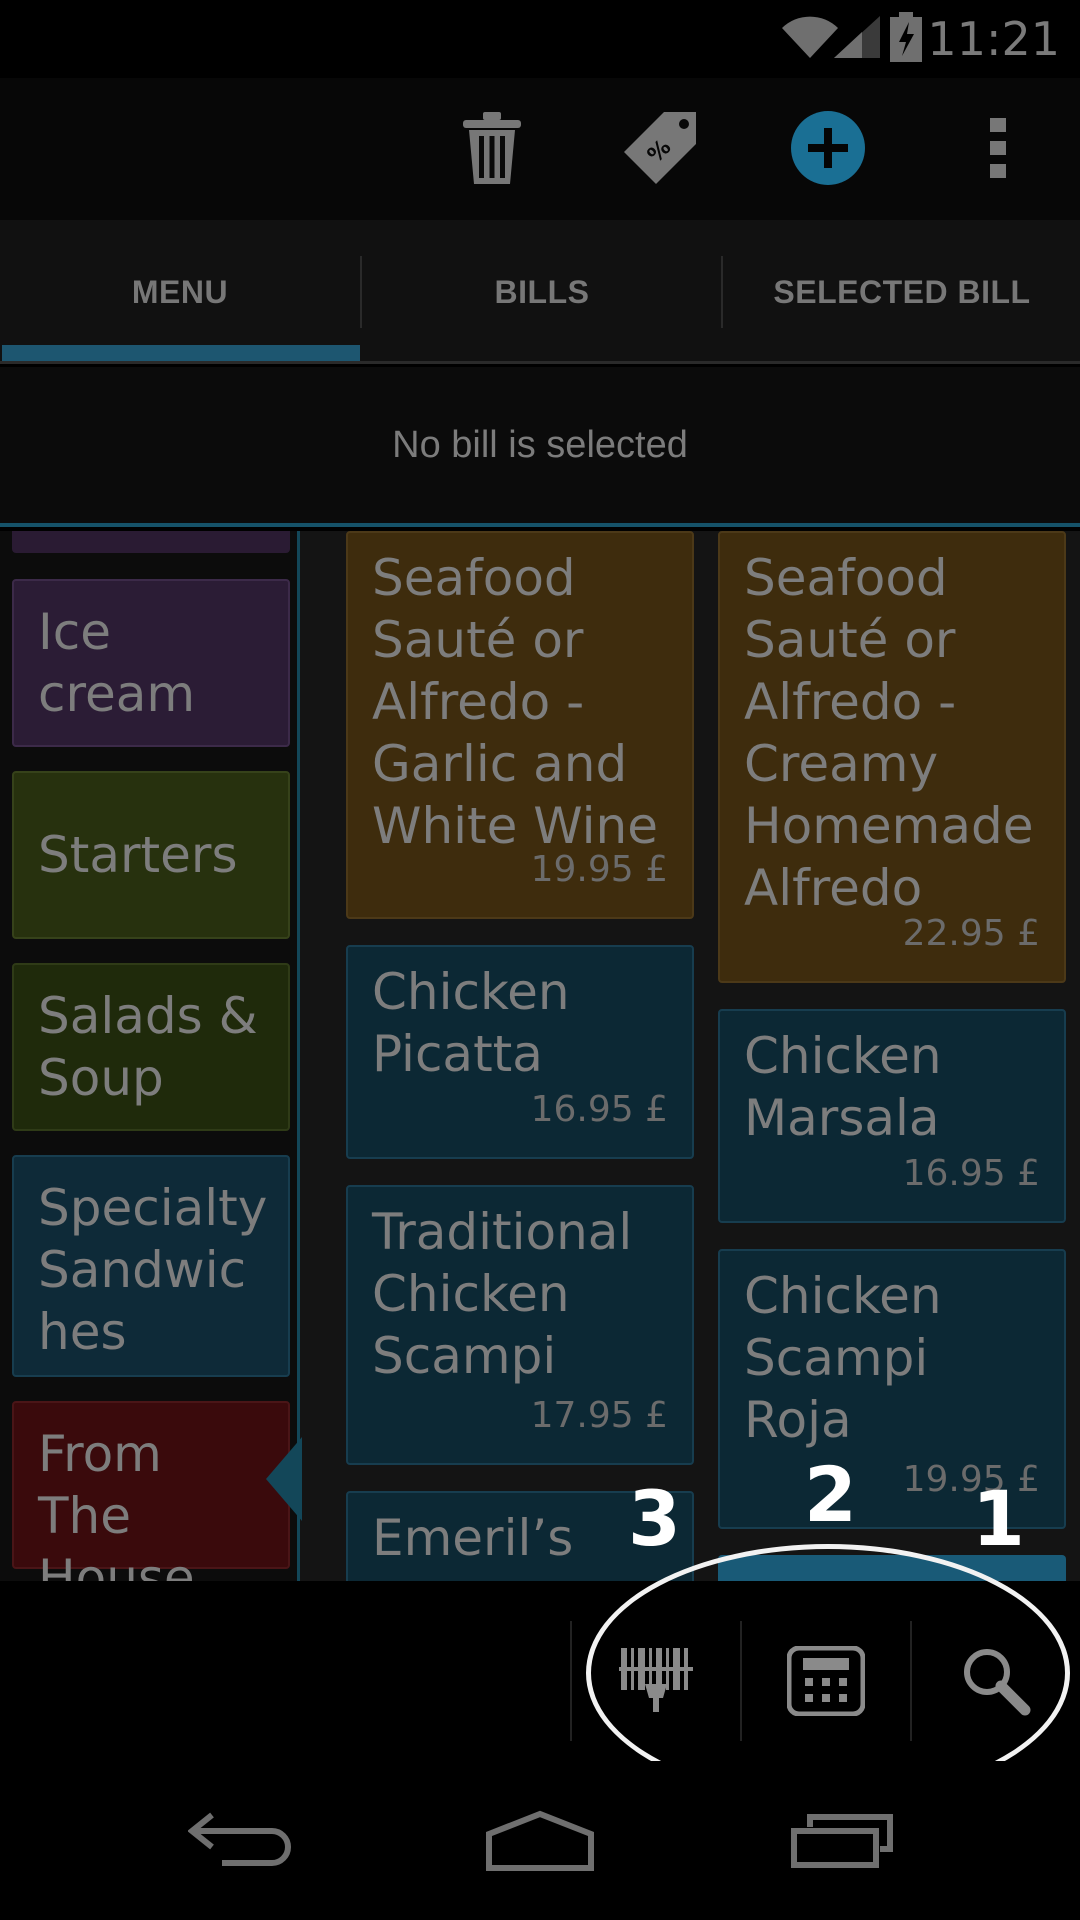 This screenshot has width=1080, height=1920. What do you see at coordinates (151, 1047) in the screenshot?
I see `category-salads-soup: Salads & Soup` at bounding box center [151, 1047].